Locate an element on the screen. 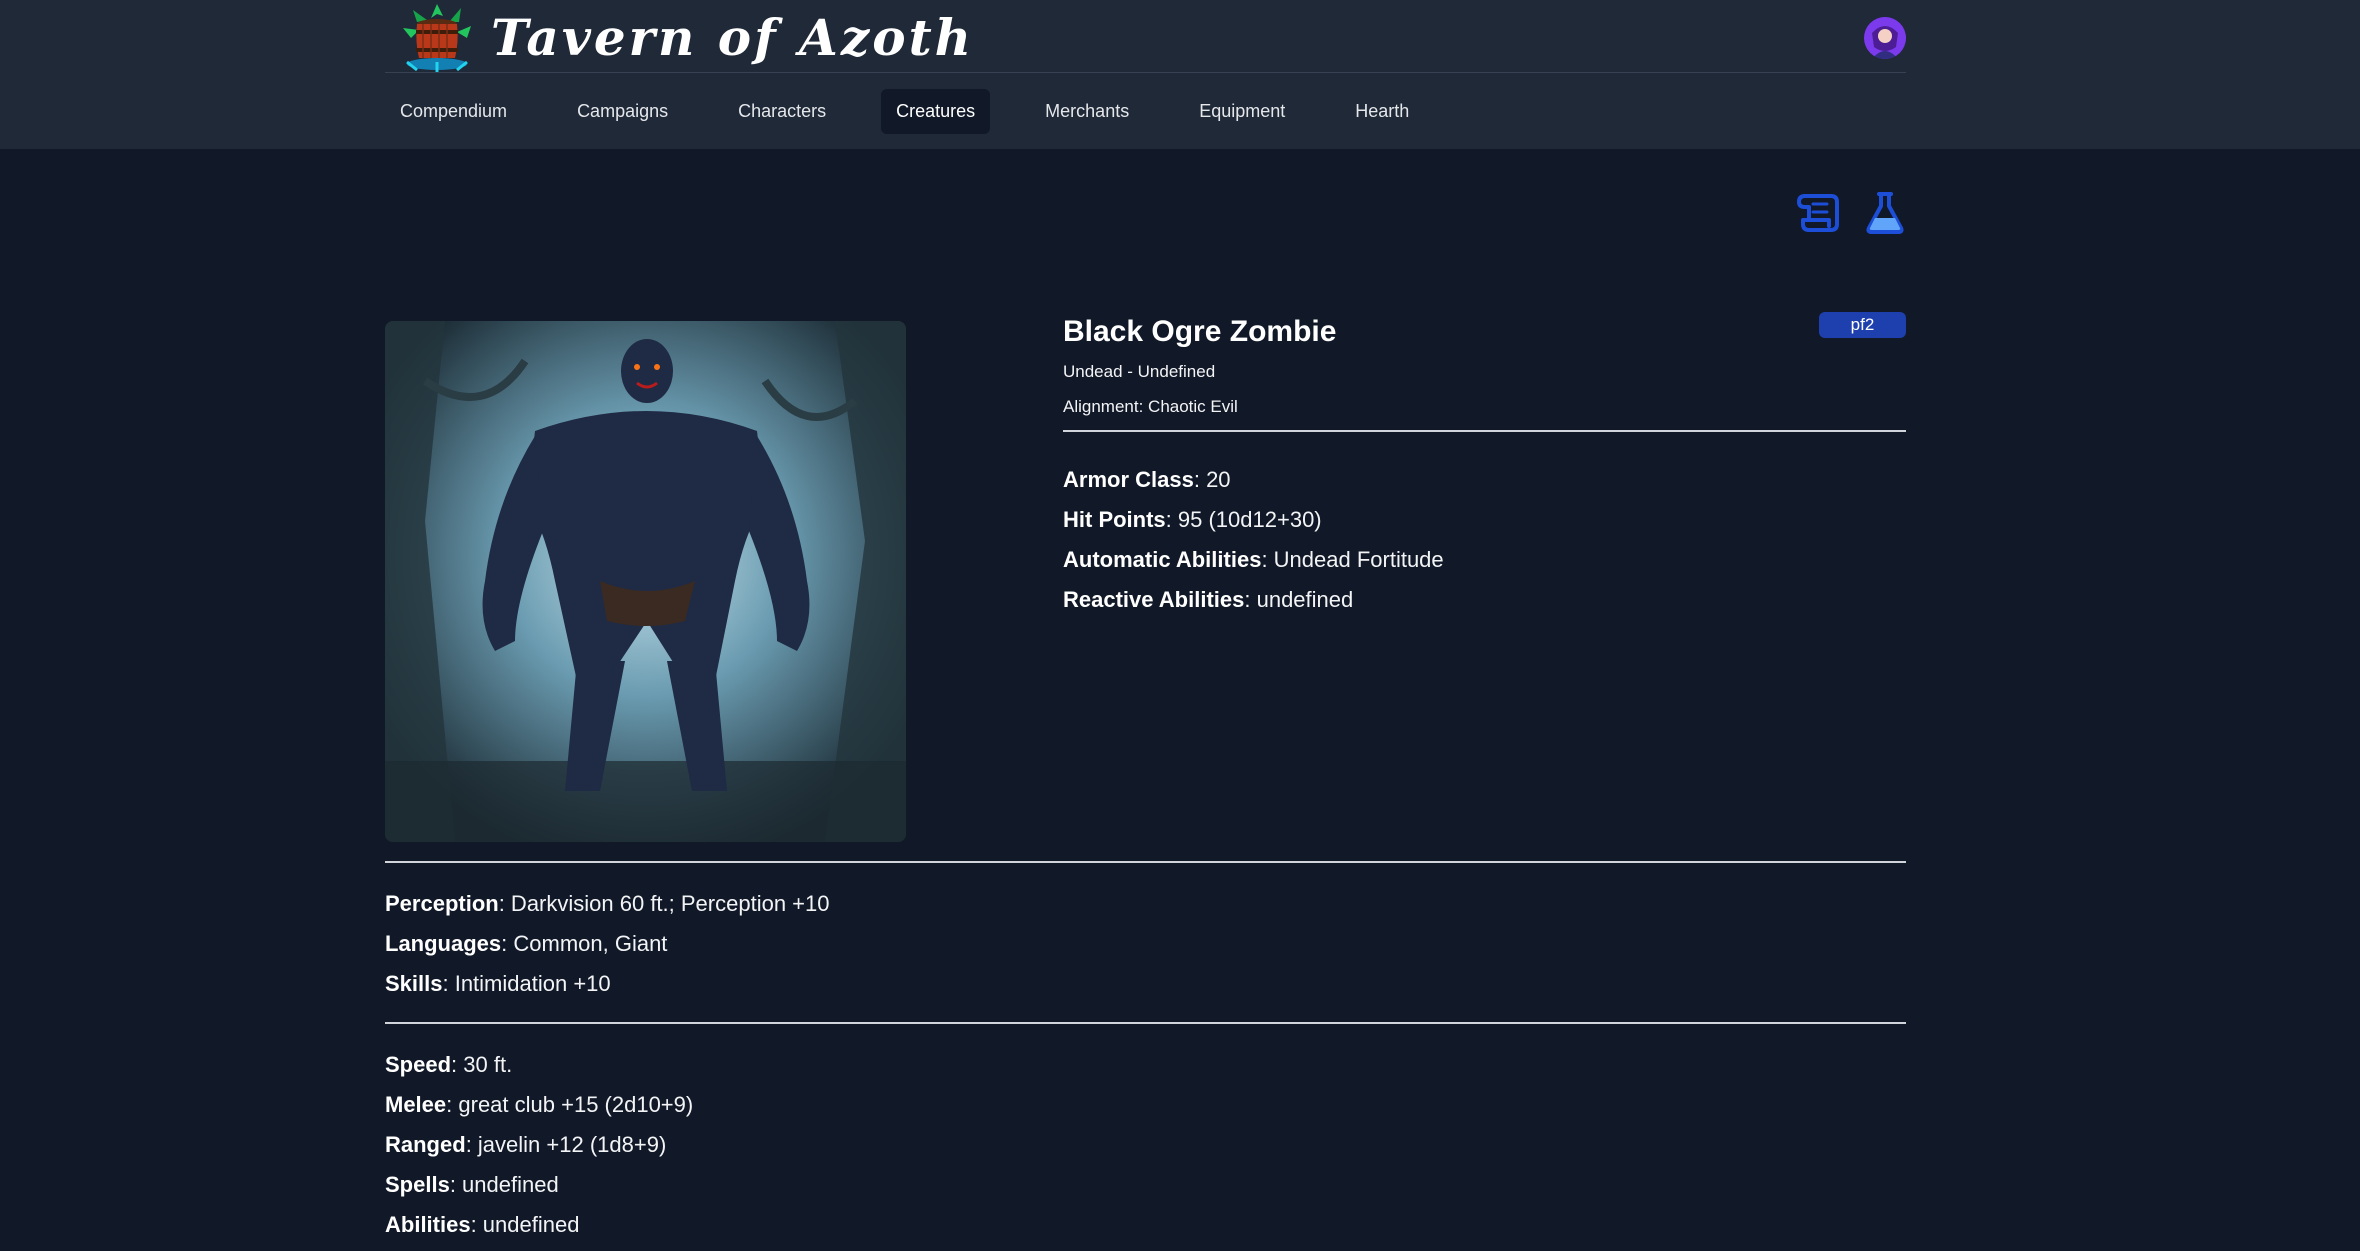 This screenshot has height=1251, width=2360. stat-reactive-abilities: Reactive Abilities: undefined is located at coordinates (1484, 600).